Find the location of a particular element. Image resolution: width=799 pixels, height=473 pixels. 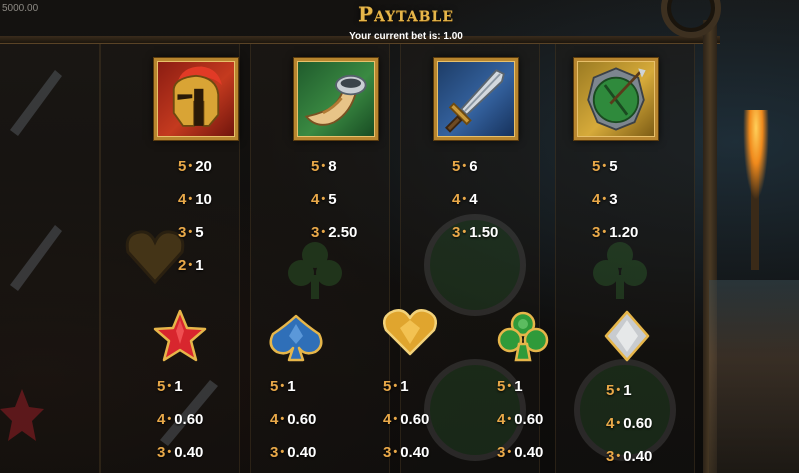

symbol-blue-spade is located at coordinates (296, 338).